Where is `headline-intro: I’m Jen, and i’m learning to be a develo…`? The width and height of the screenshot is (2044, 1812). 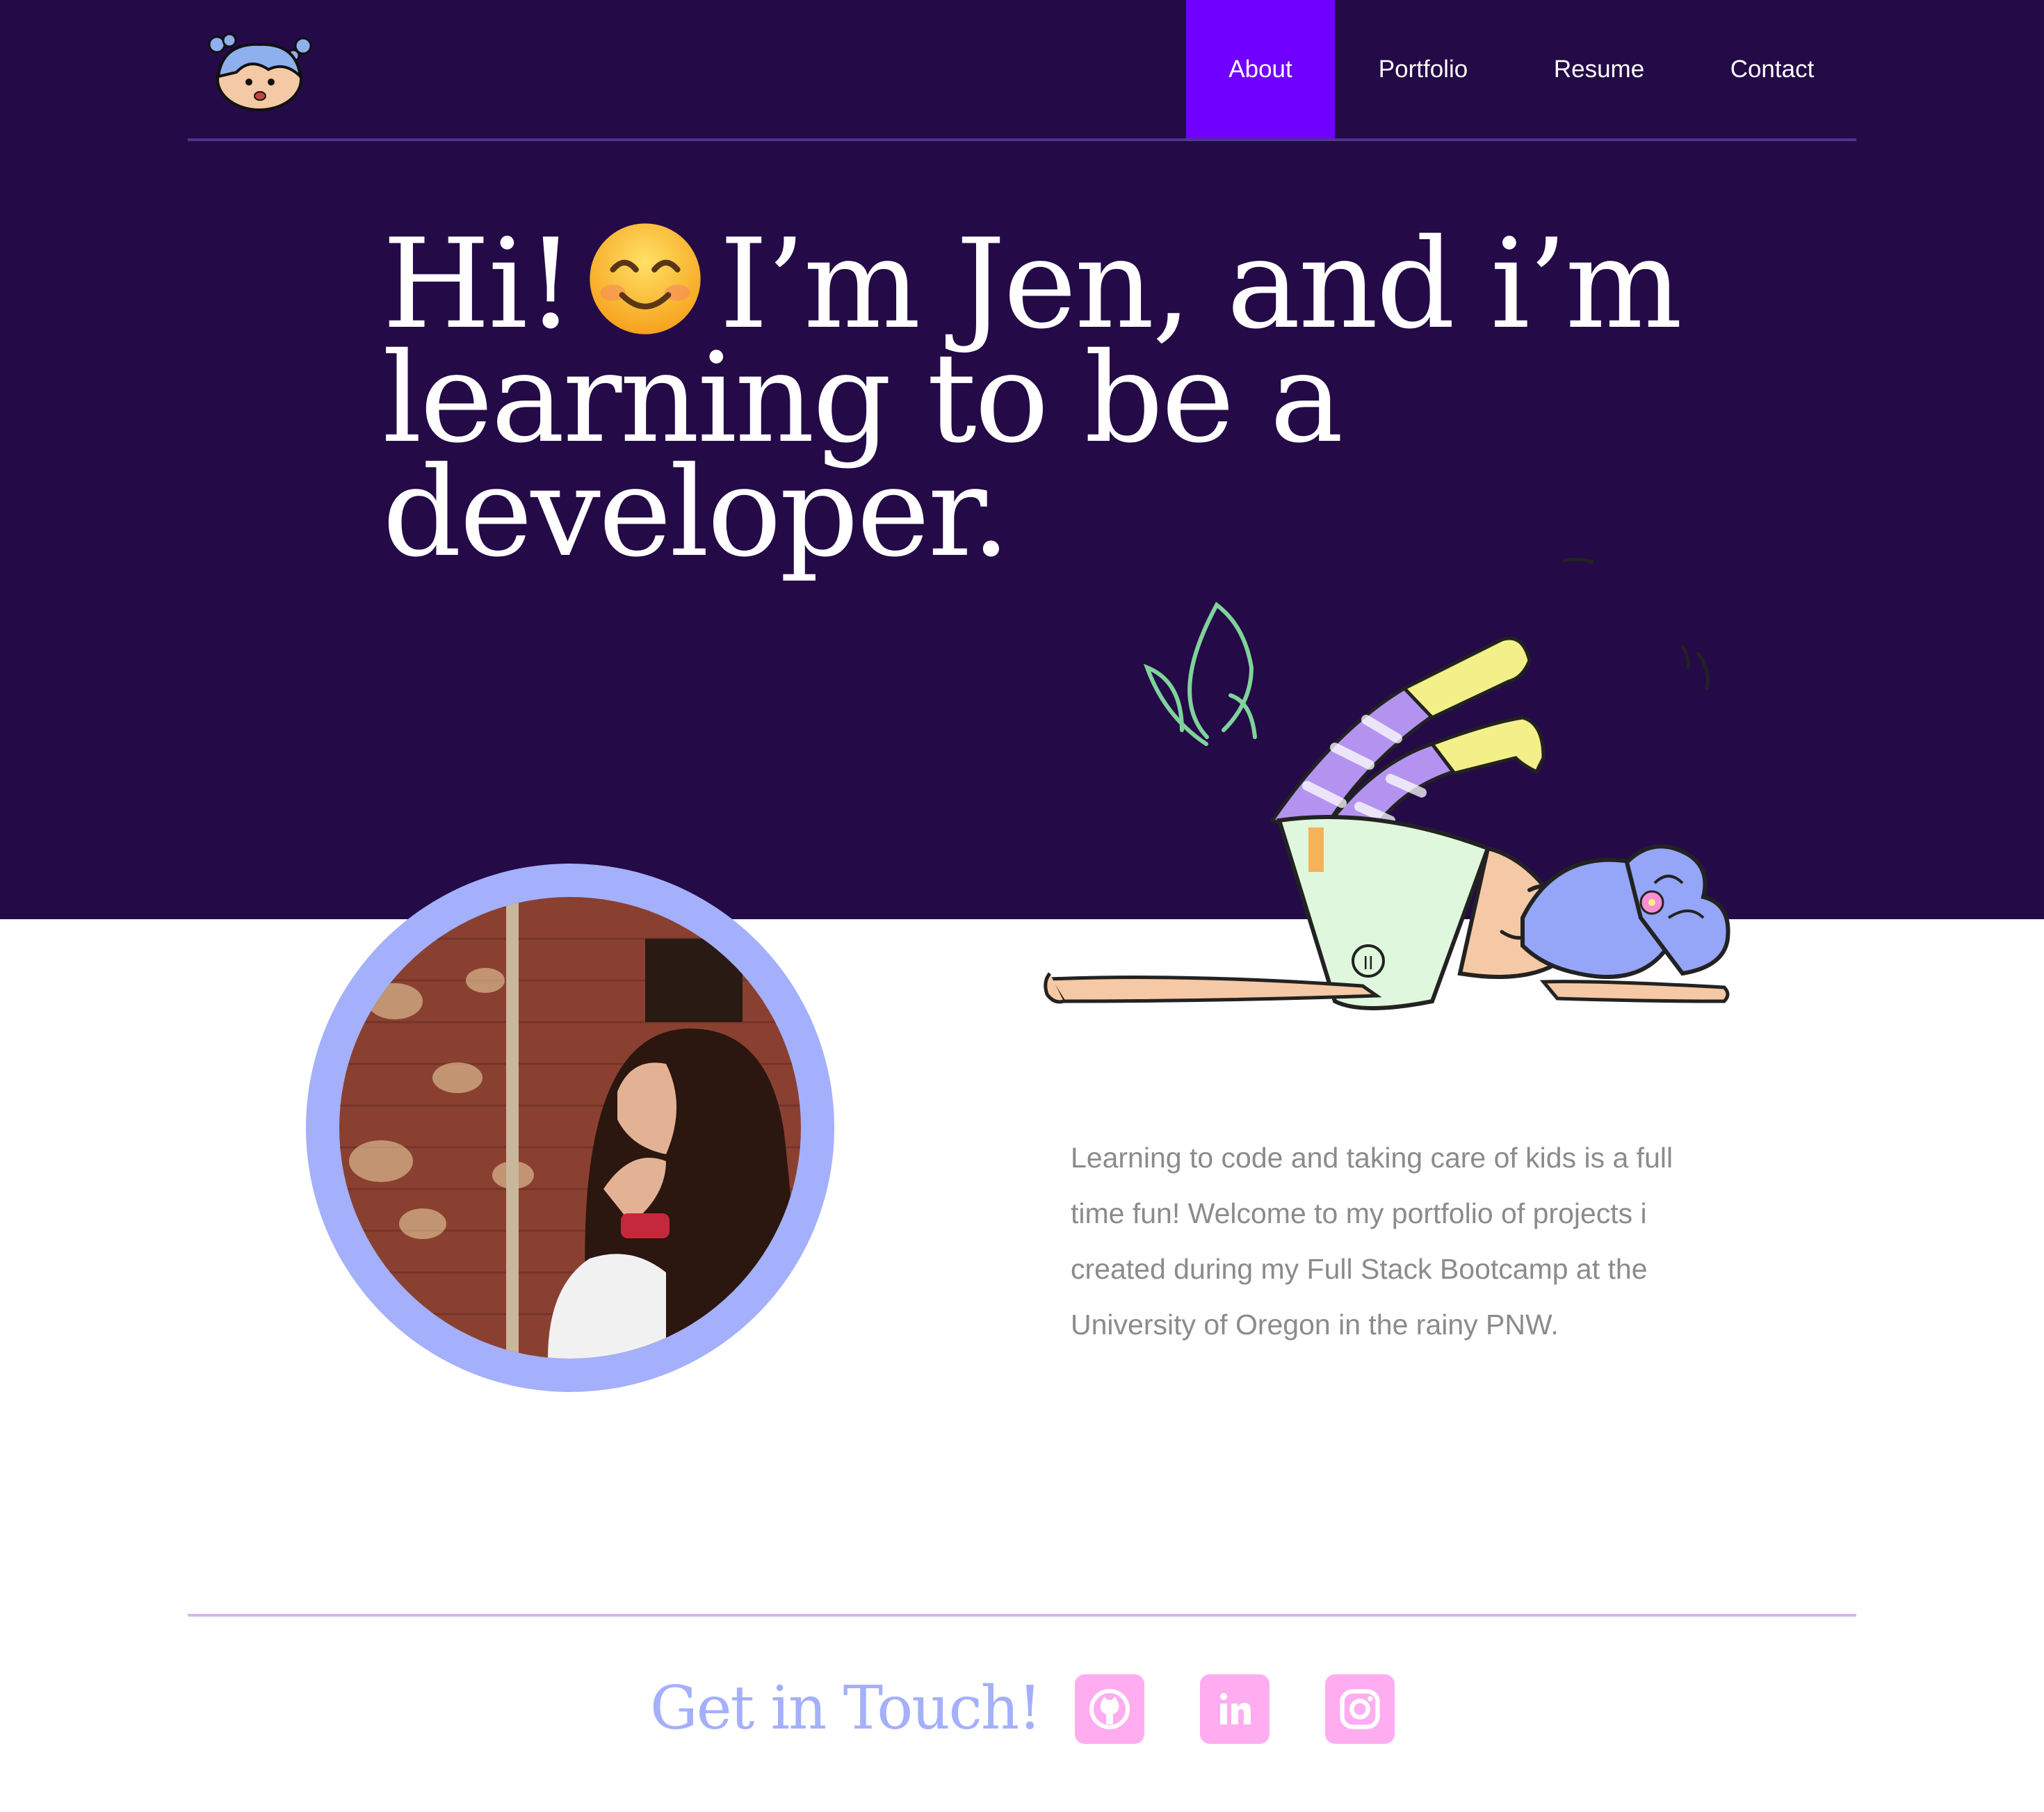 headline-intro: I’m Jen, and i’m learning to be a develo… is located at coordinates (1032, 398).